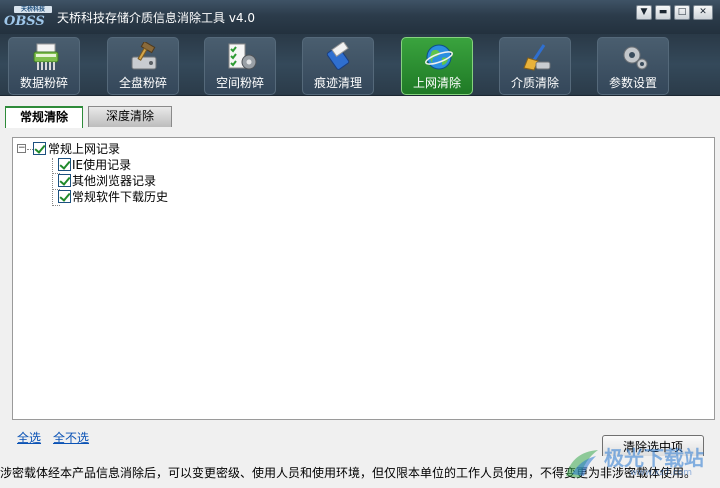 This screenshot has height=488, width=720. Describe the element at coordinates (338, 56) in the screenshot. I see `eraser-icon` at that location.